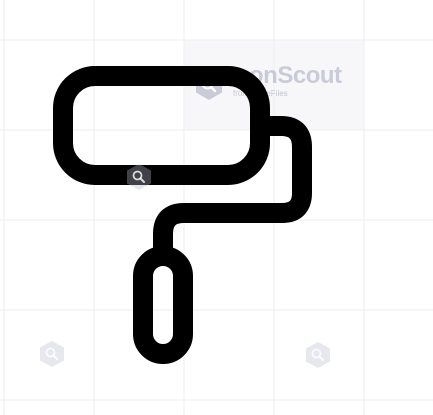 Image resolution: width=433 pixels, height=415 pixels. What do you see at coordinates (232, 191) in the screenshot?
I see `roller-arm` at bounding box center [232, 191].